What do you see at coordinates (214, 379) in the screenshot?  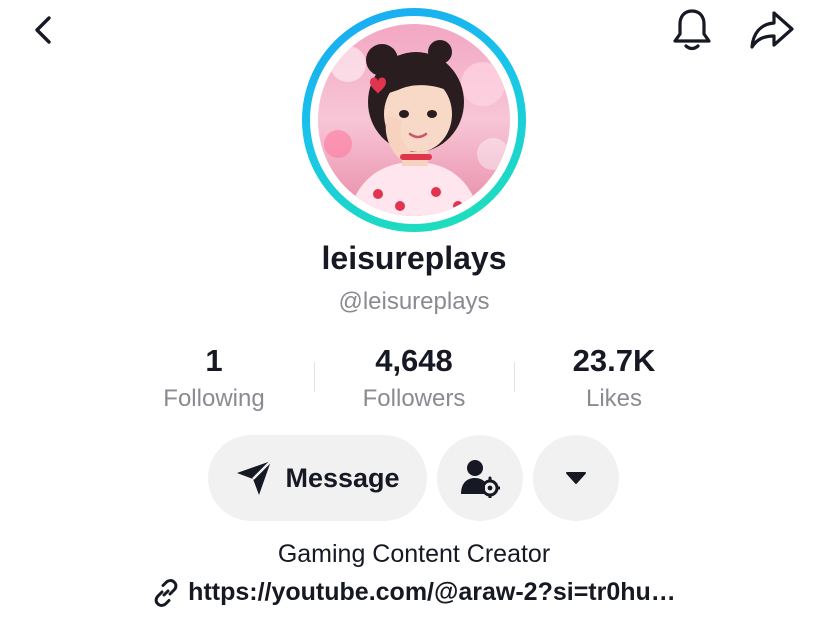 I see `following-stat: 1 Following` at bounding box center [214, 379].